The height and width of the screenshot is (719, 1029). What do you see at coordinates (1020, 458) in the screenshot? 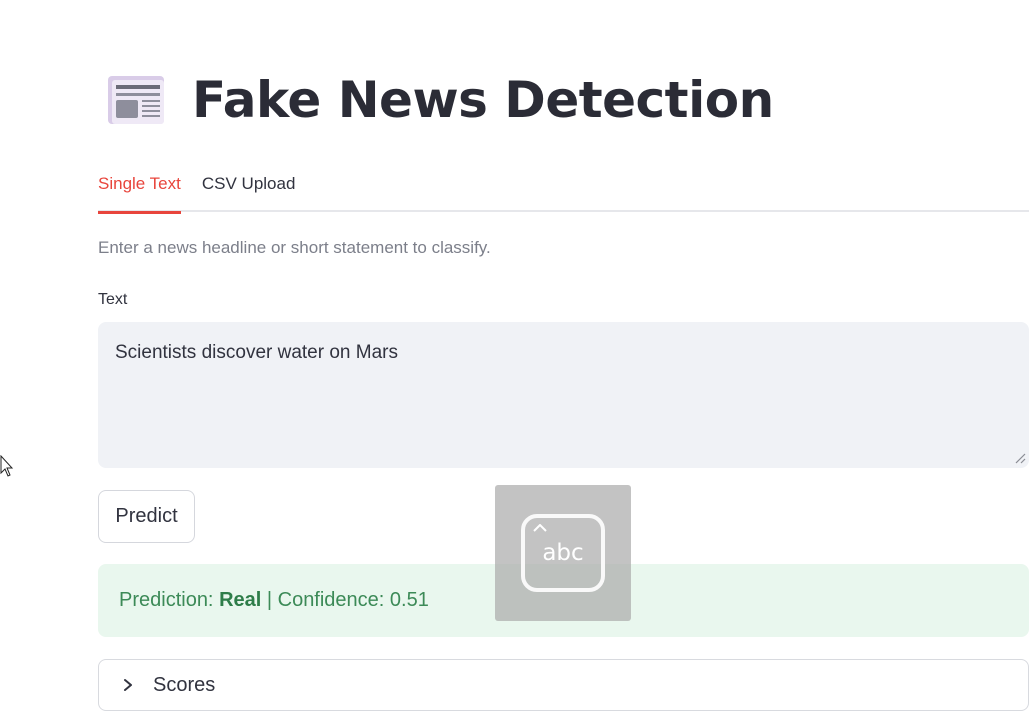
I see `resize-handle-icon` at bounding box center [1020, 458].